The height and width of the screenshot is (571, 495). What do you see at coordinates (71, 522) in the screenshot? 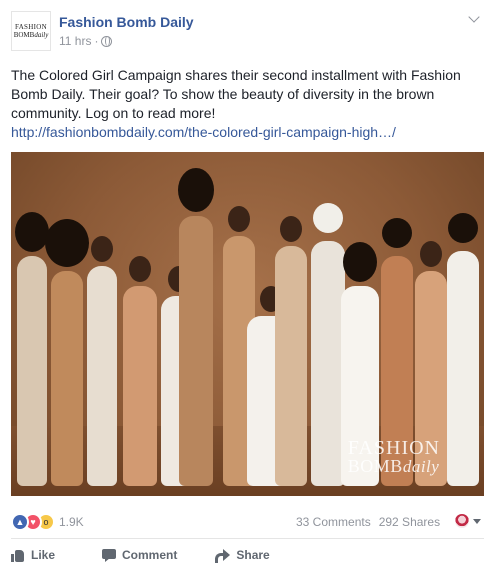
I see `reaction-count: 1.9K` at bounding box center [71, 522].